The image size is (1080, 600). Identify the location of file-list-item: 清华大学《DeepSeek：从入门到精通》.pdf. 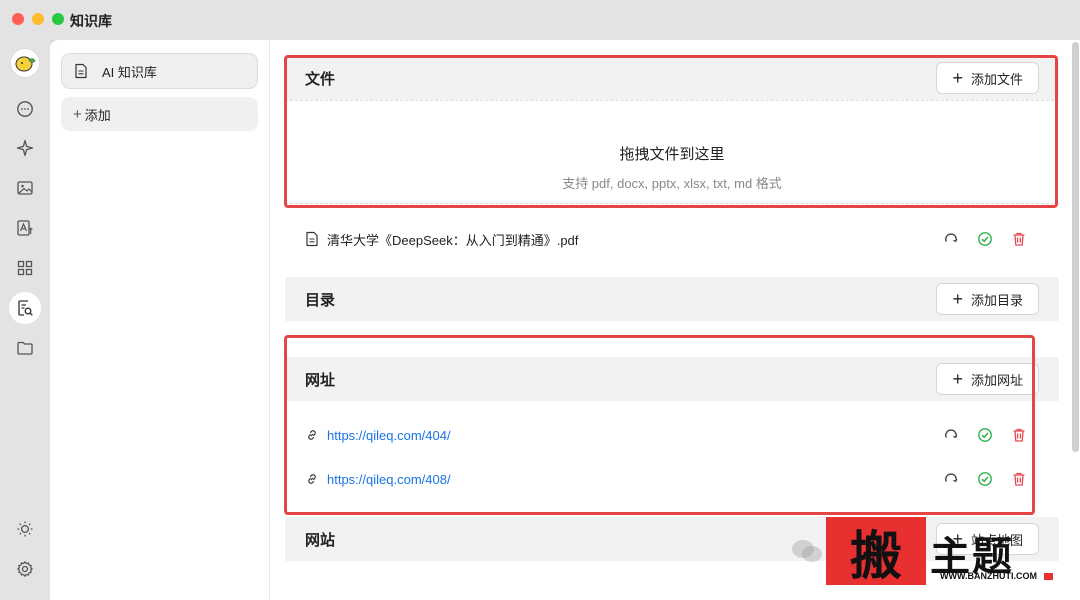
(672, 239).